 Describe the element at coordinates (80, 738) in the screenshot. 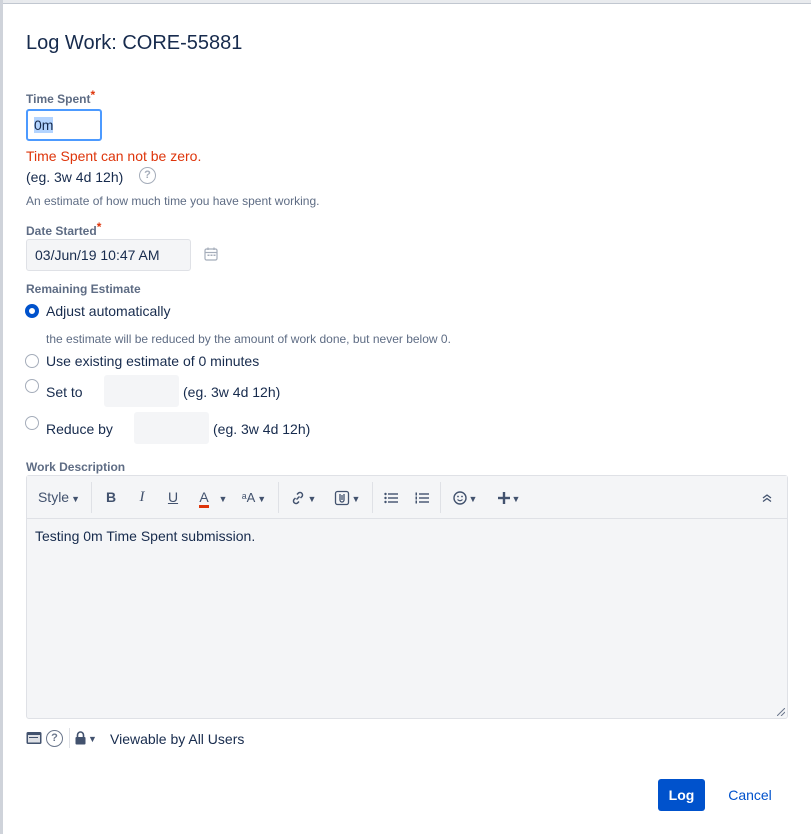

I see `lock-icon` at that location.